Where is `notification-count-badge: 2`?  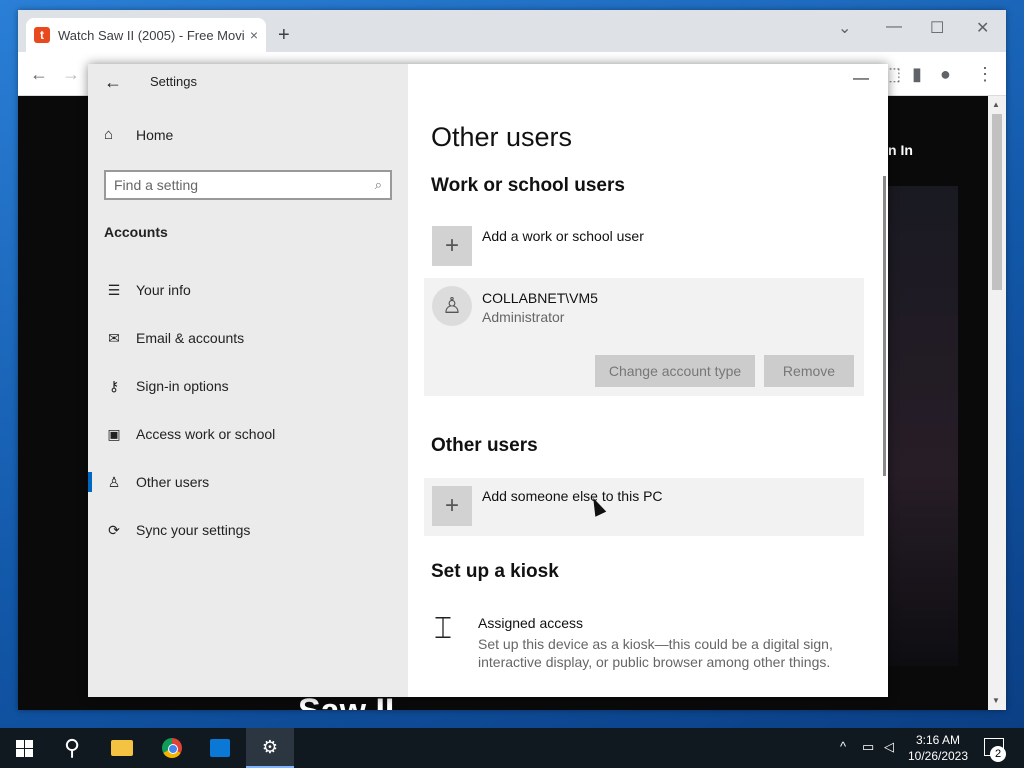
notification-count-badge: 2 is located at coordinates (998, 754).